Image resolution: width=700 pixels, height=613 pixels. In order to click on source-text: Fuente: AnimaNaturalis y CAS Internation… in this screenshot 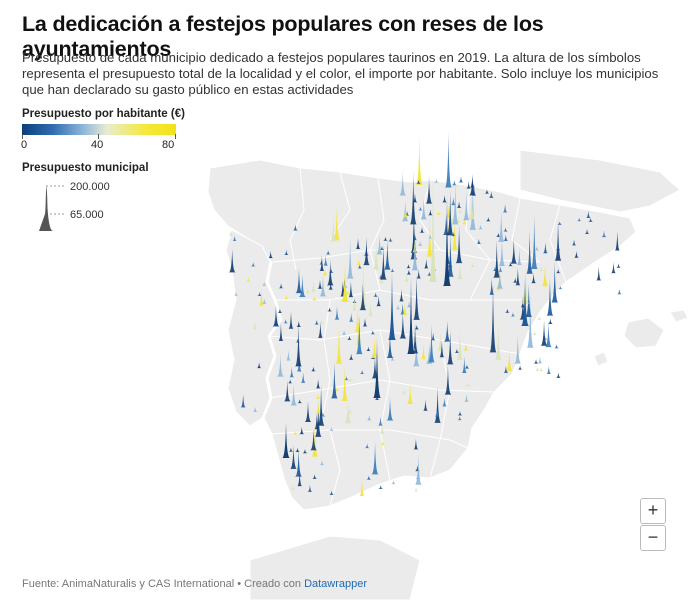, I will do `click(163, 584)`.